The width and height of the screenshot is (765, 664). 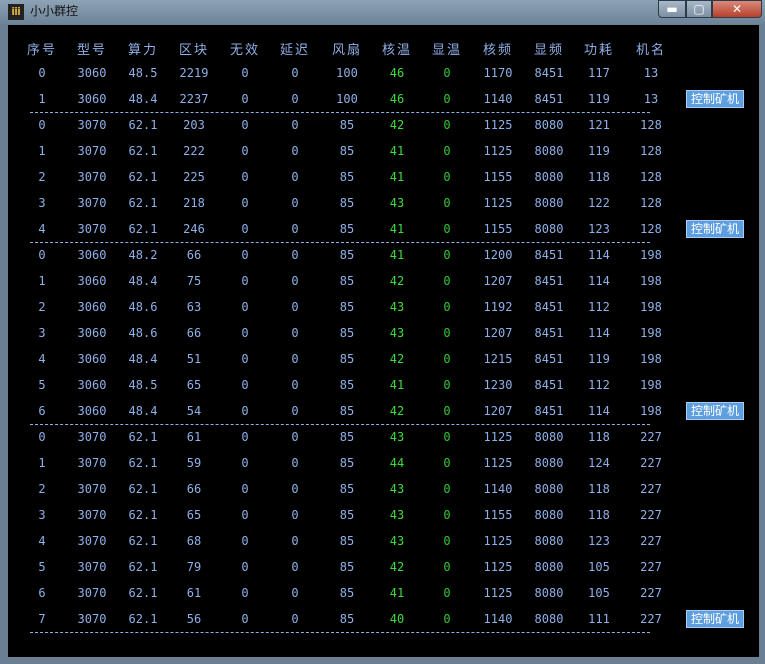 What do you see at coordinates (194, 255) in the screenshot?
I see `cell-blocks: 66` at bounding box center [194, 255].